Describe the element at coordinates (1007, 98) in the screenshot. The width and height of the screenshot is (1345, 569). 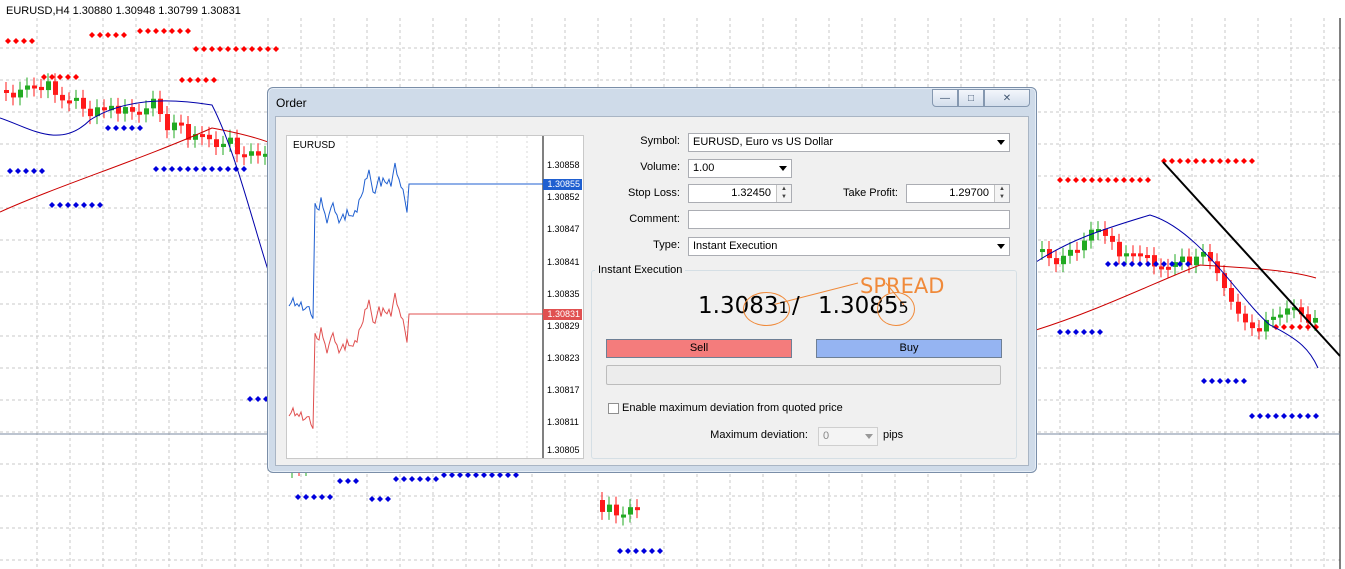
I see `close-button: ✕` at that location.